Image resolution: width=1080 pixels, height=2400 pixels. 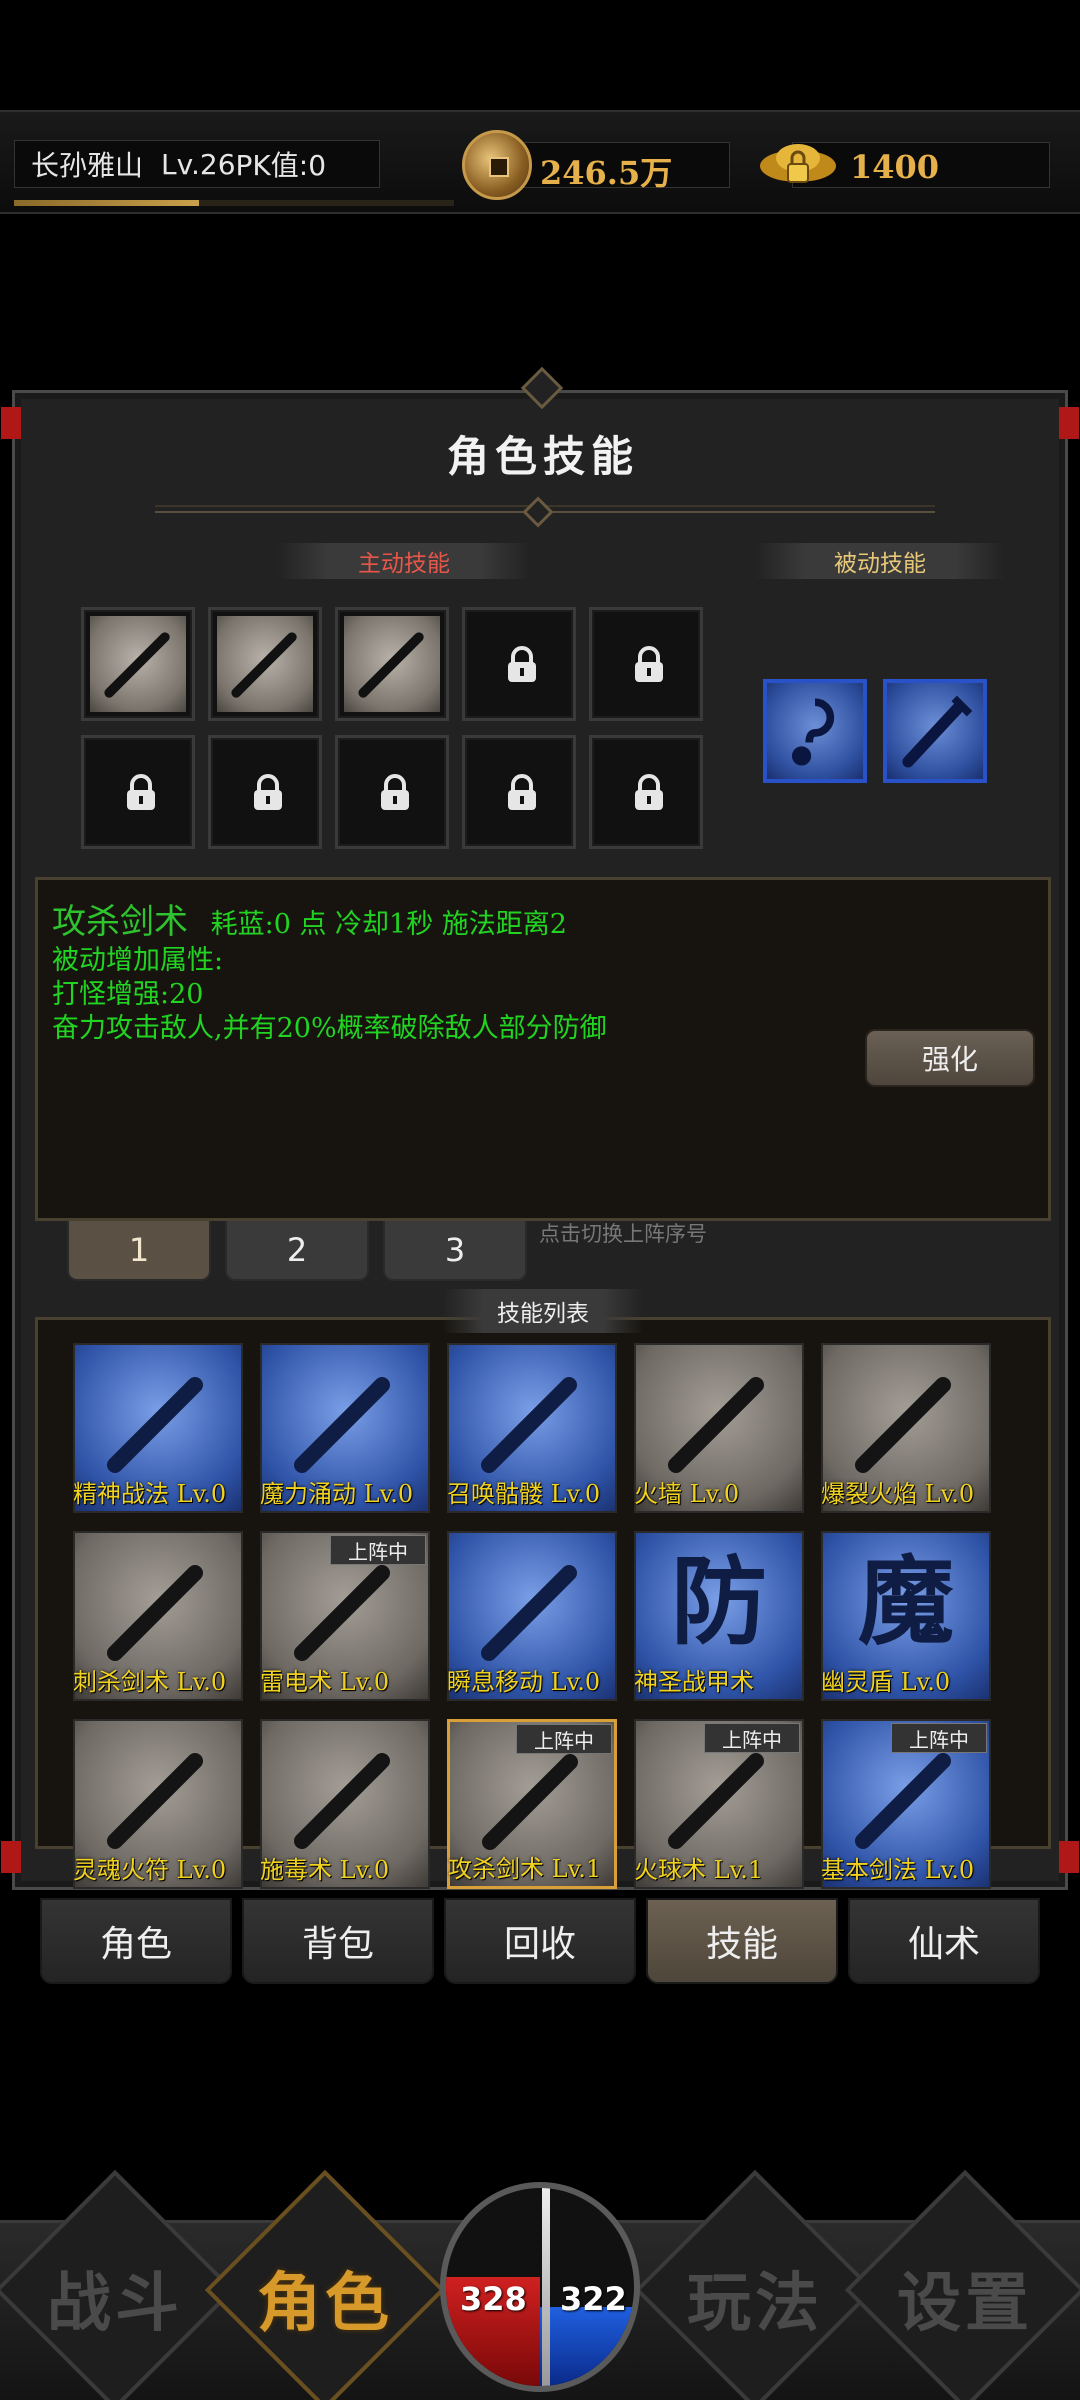 I want to click on skill-detail-name: 攻杀剑术, so click(x=120, y=922).